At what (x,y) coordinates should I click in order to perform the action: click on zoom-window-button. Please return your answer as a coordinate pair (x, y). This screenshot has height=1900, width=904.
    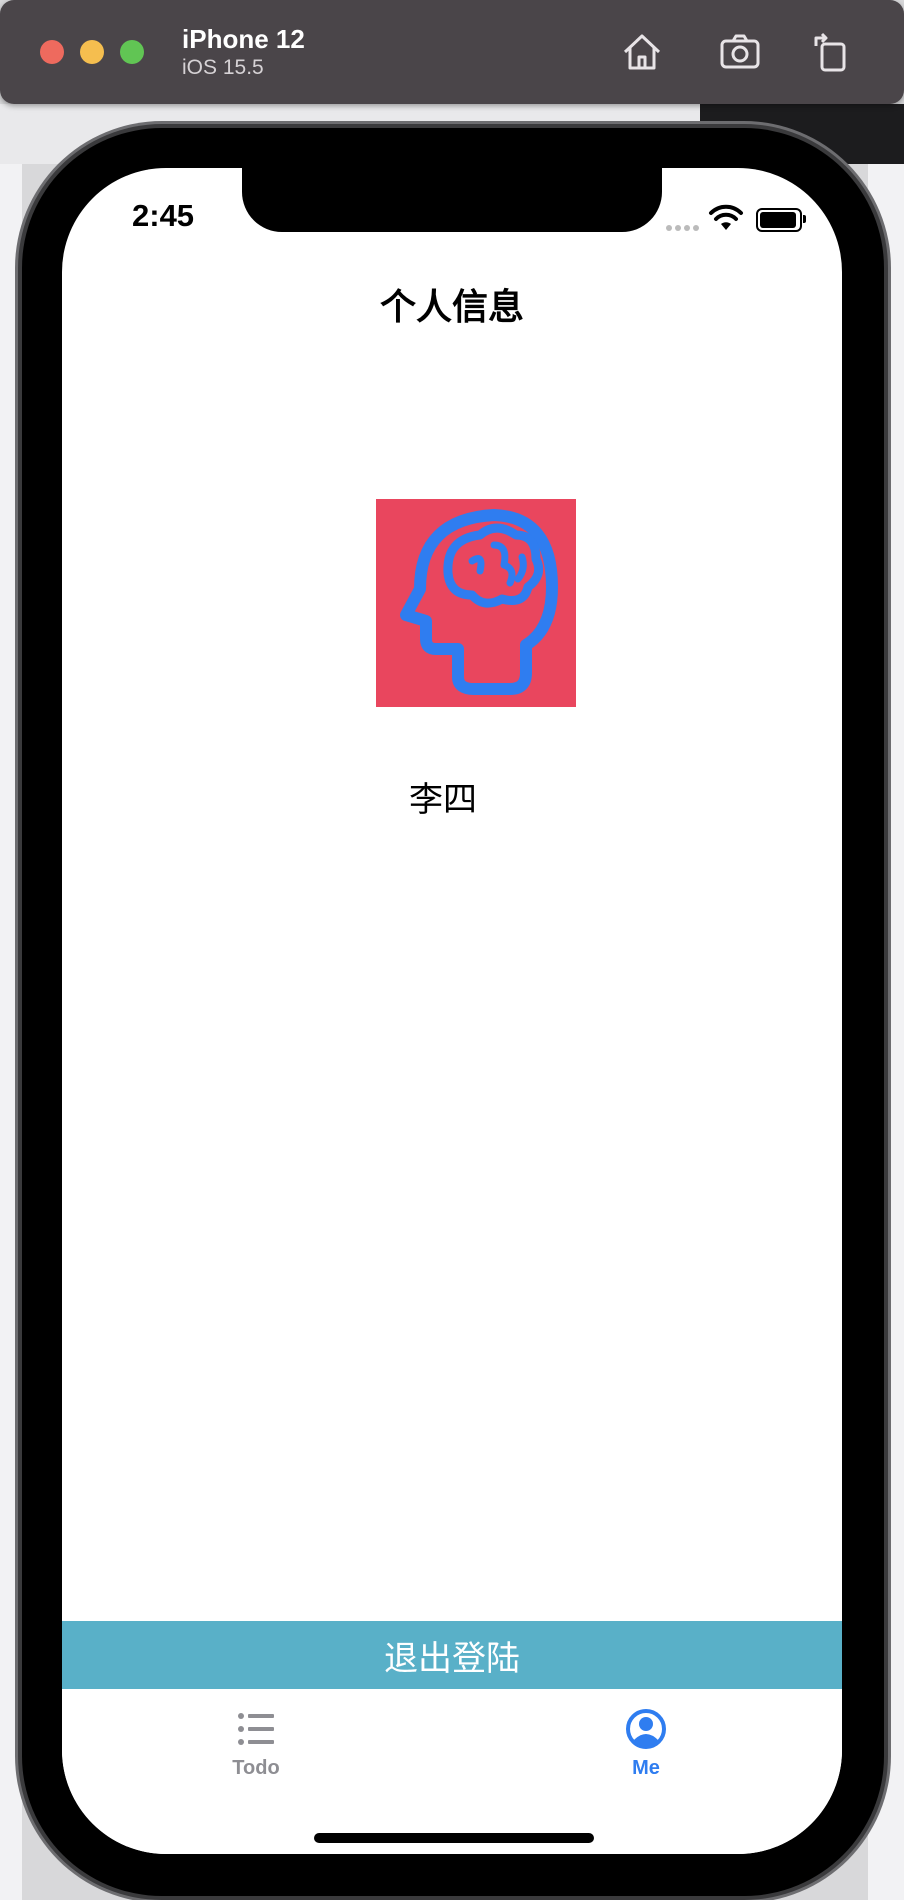
    Looking at the image, I should click on (132, 52).